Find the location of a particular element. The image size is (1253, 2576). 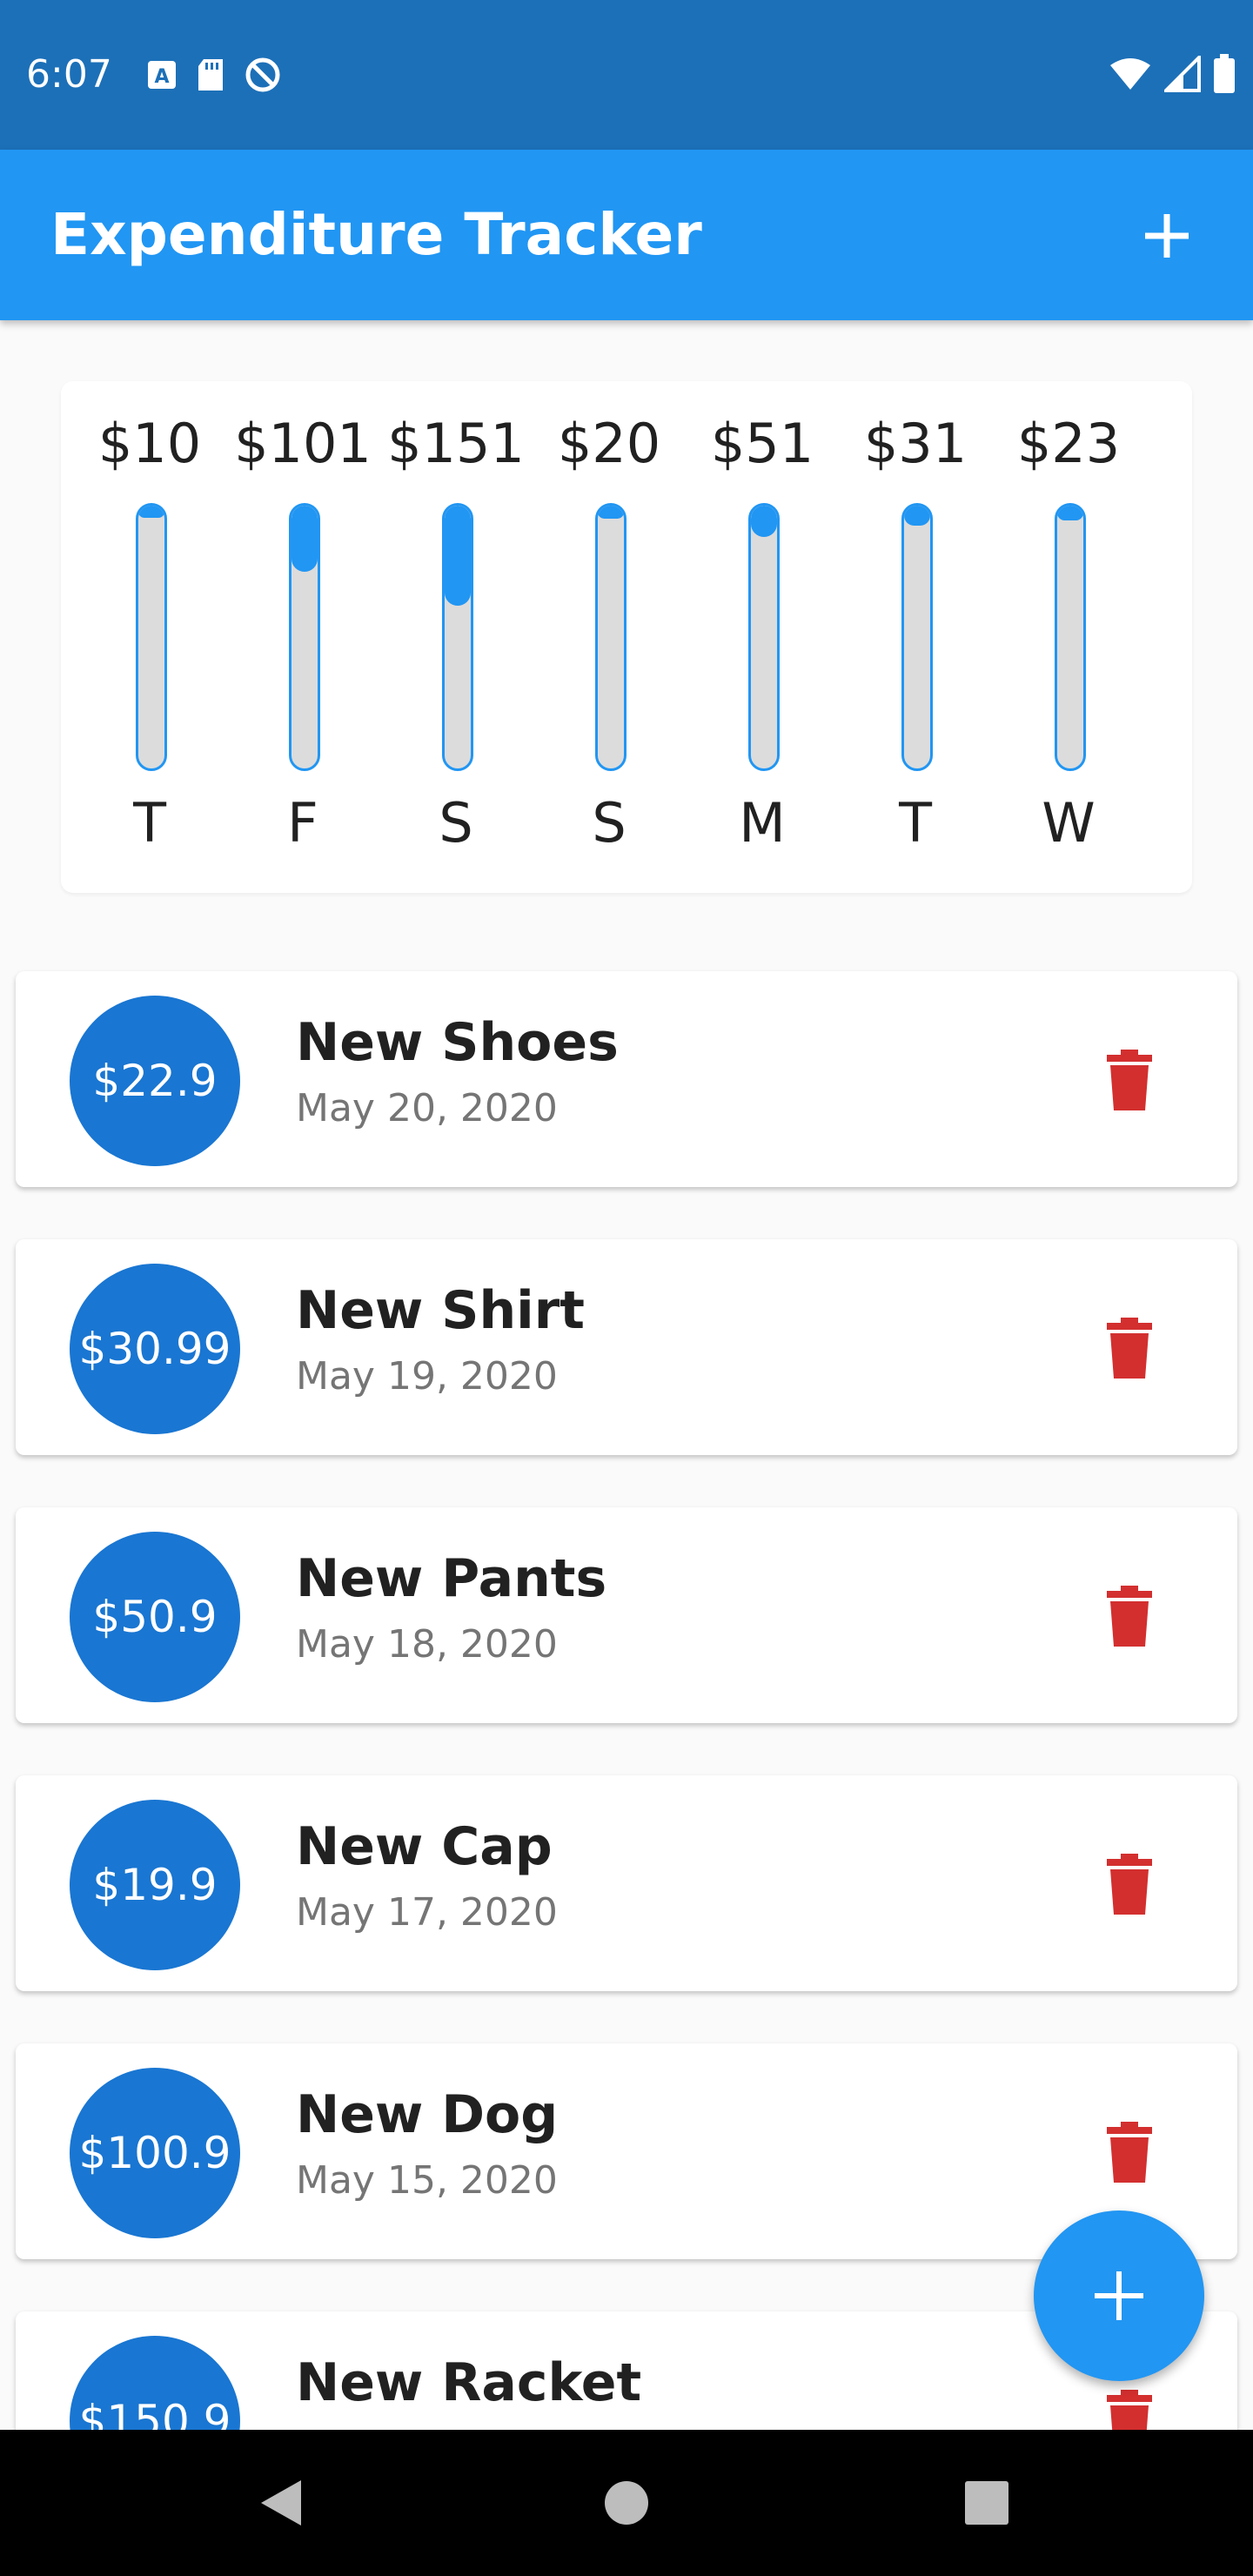

svg-text: A is located at coordinates (161, 77).